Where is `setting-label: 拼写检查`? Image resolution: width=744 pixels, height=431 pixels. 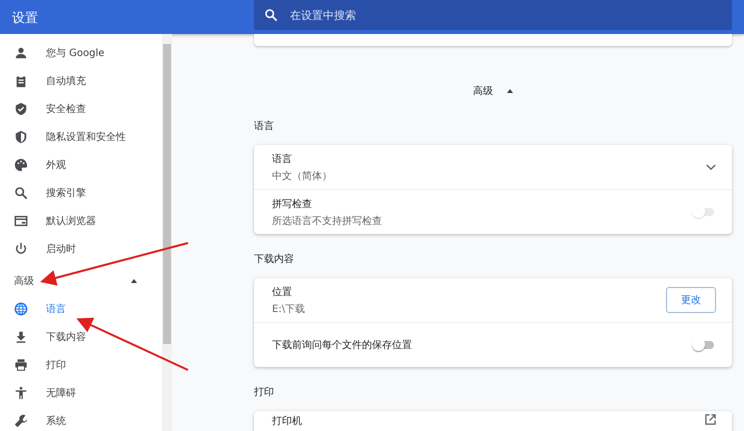 setting-label: 拼写检查 is located at coordinates (292, 204).